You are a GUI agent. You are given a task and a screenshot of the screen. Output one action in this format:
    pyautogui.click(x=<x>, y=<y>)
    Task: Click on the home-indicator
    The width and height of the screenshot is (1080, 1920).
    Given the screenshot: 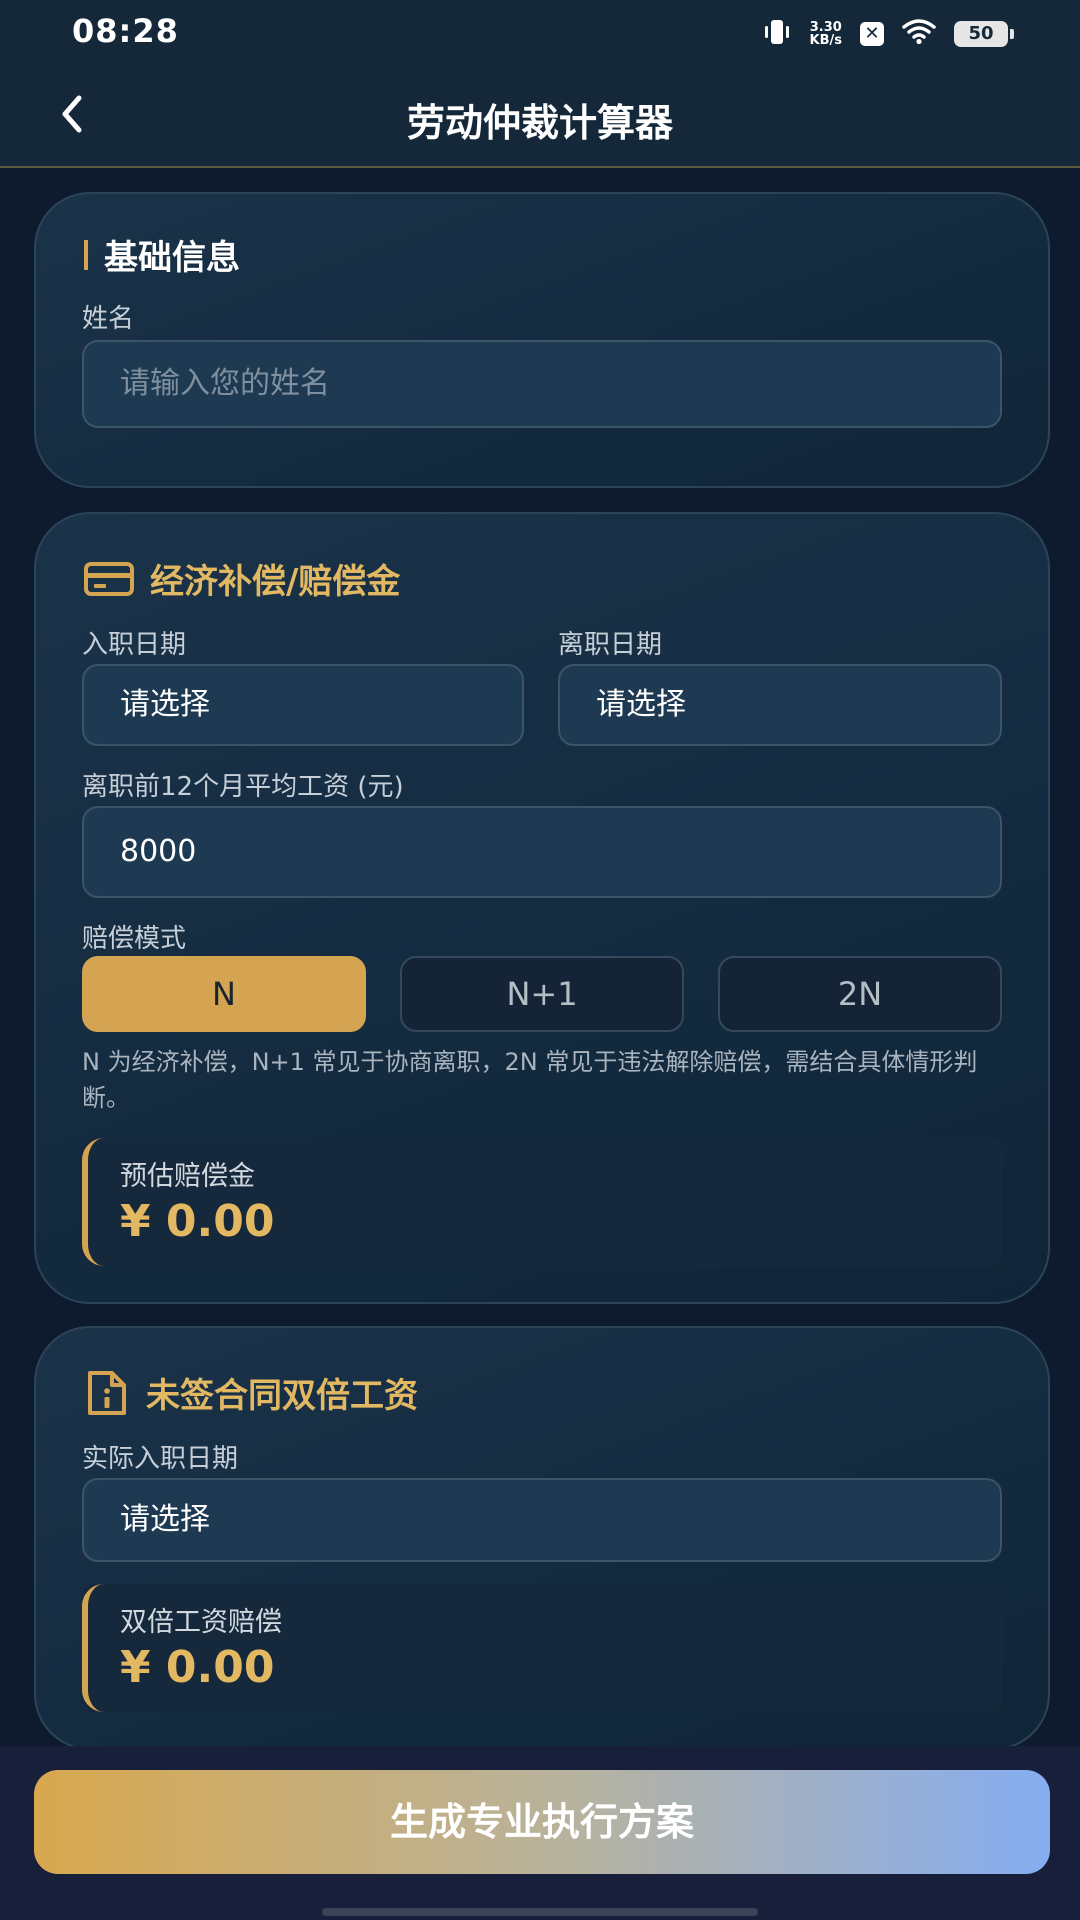 What is the action you would take?
    pyautogui.click(x=540, y=1912)
    